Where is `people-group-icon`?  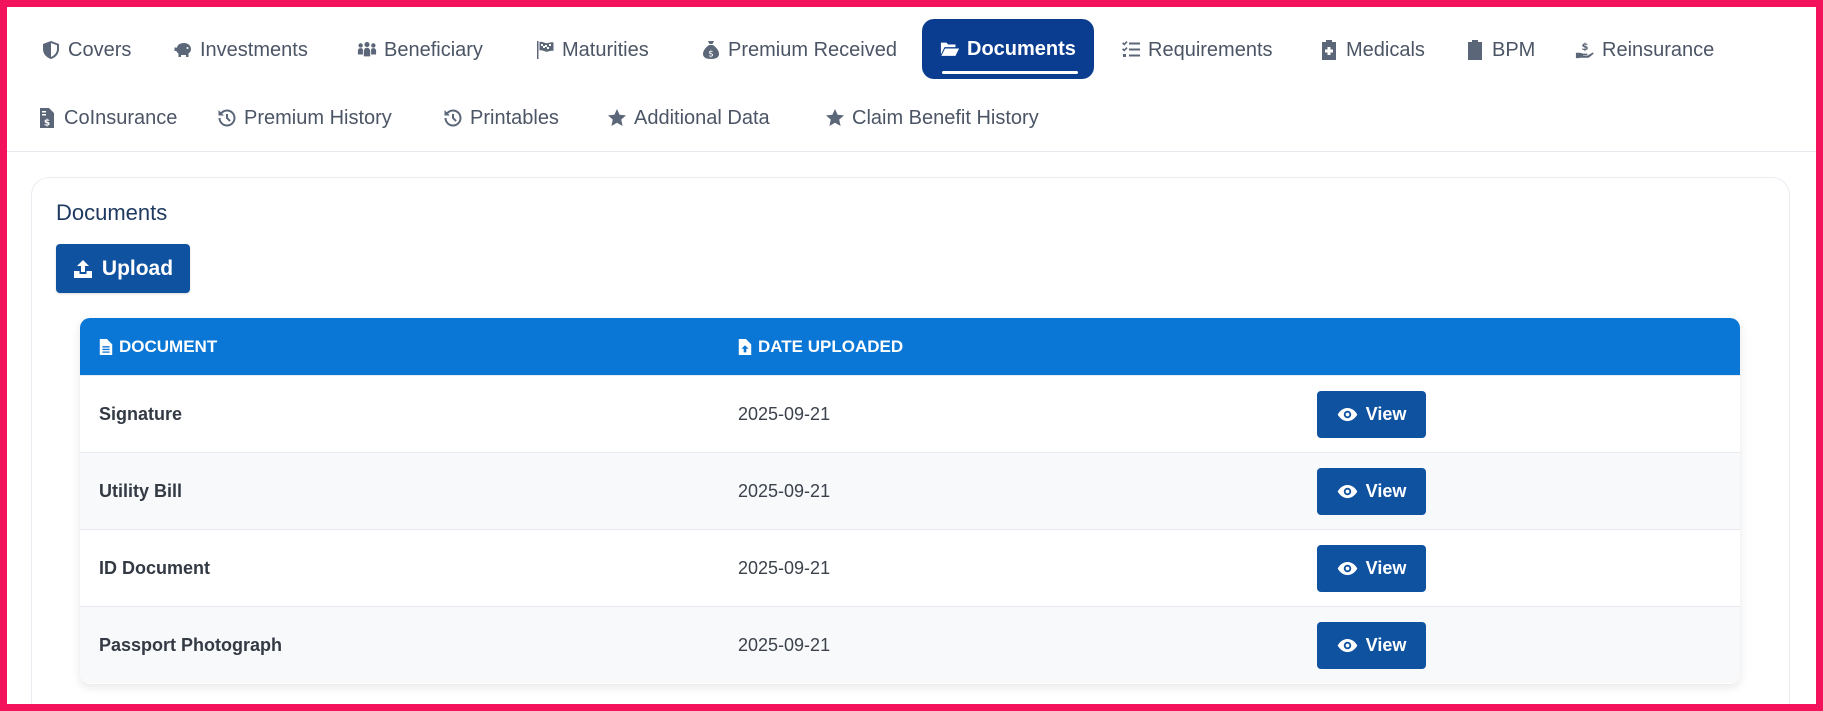 people-group-icon is located at coordinates (367, 49).